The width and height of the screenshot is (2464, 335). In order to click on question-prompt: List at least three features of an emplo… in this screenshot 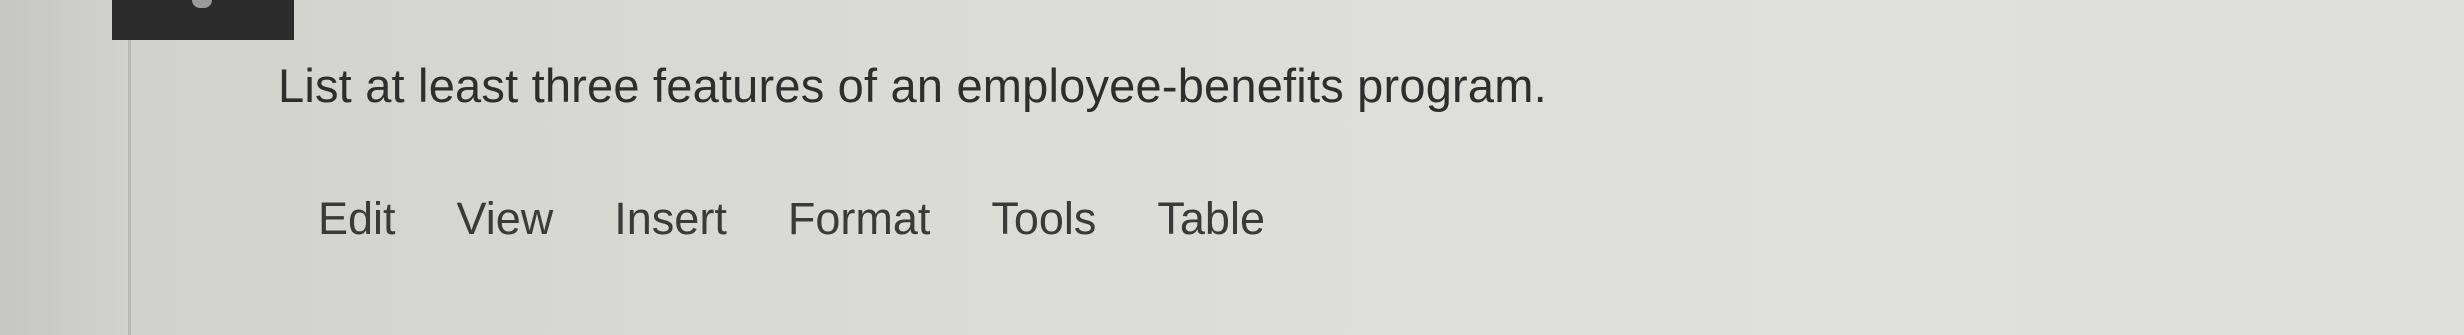, I will do `click(912, 85)`.